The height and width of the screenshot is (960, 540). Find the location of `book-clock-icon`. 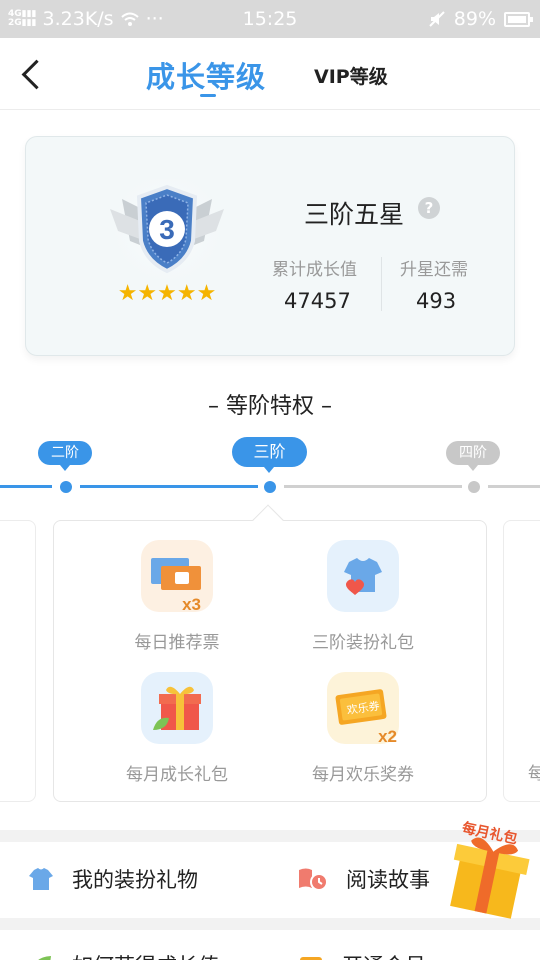

book-clock-icon is located at coordinates (313, 879).